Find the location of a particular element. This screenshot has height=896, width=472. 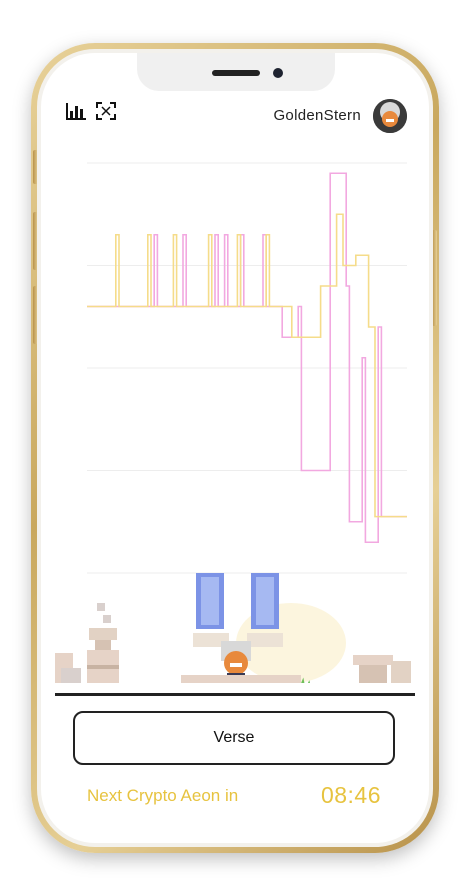

next-aeon-label: Next Crypto Aeon in is located at coordinates (163, 795).